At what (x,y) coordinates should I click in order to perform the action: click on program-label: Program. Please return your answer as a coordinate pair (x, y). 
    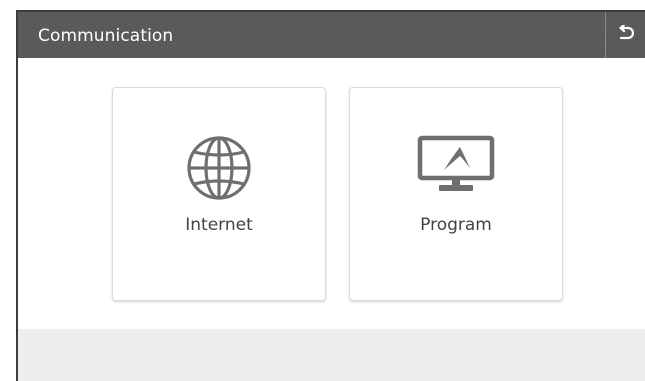
    Looking at the image, I should click on (456, 225).